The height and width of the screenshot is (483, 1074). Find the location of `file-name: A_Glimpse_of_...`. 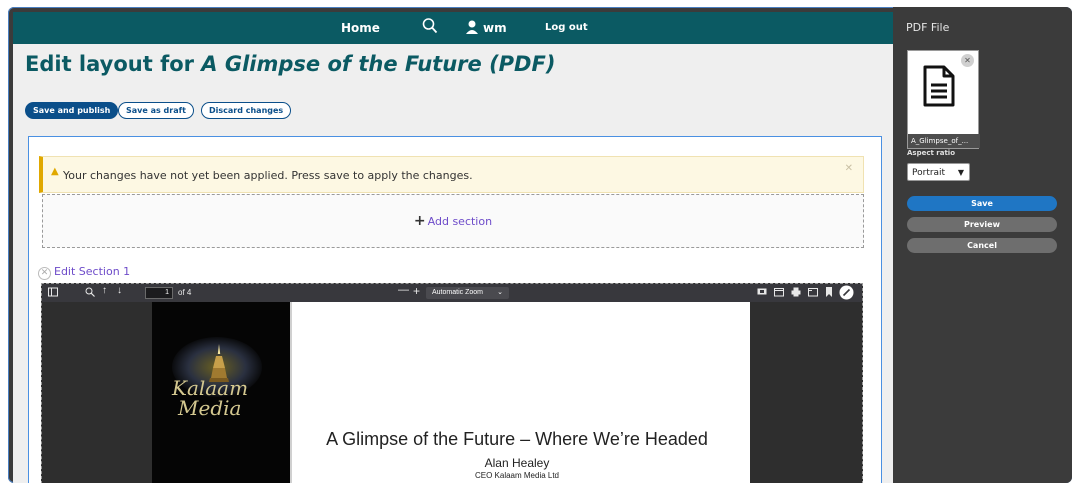

file-name: A_Glimpse_of_... is located at coordinates (944, 141).